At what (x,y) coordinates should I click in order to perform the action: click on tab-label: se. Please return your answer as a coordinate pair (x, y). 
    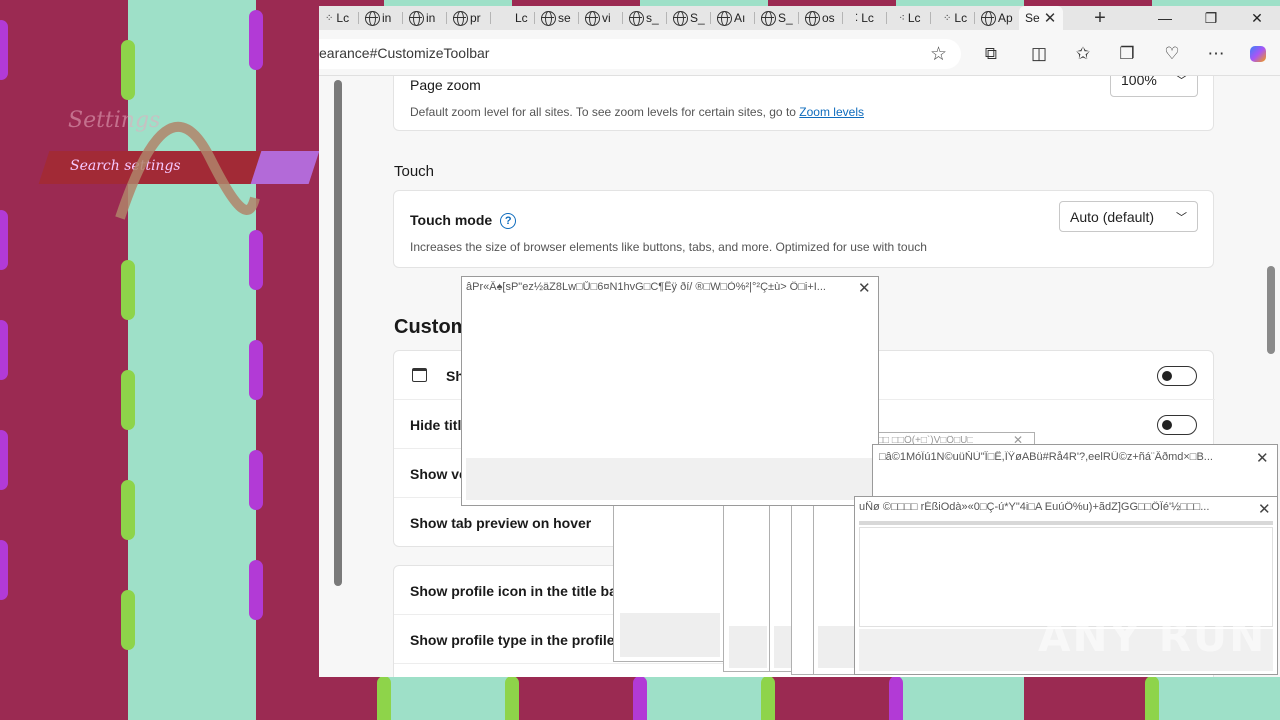
    Looking at the image, I should click on (564, 18).